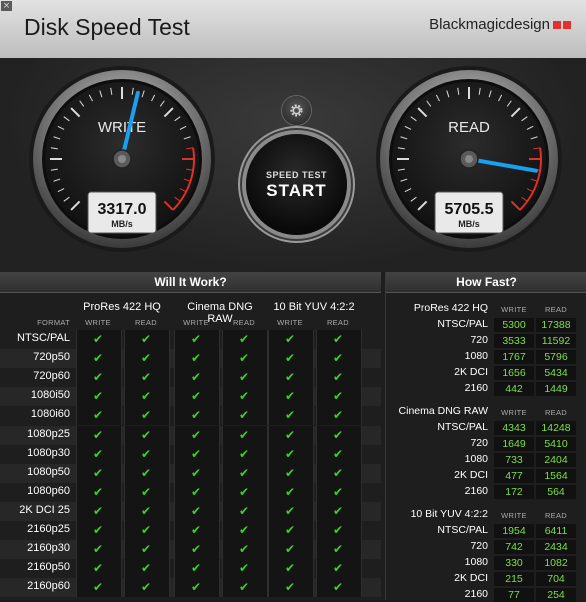 The image size is (586, 602). Describe the element at coordinates (514, 476) in the screenshot. I see `write-speed: 477` at that location.